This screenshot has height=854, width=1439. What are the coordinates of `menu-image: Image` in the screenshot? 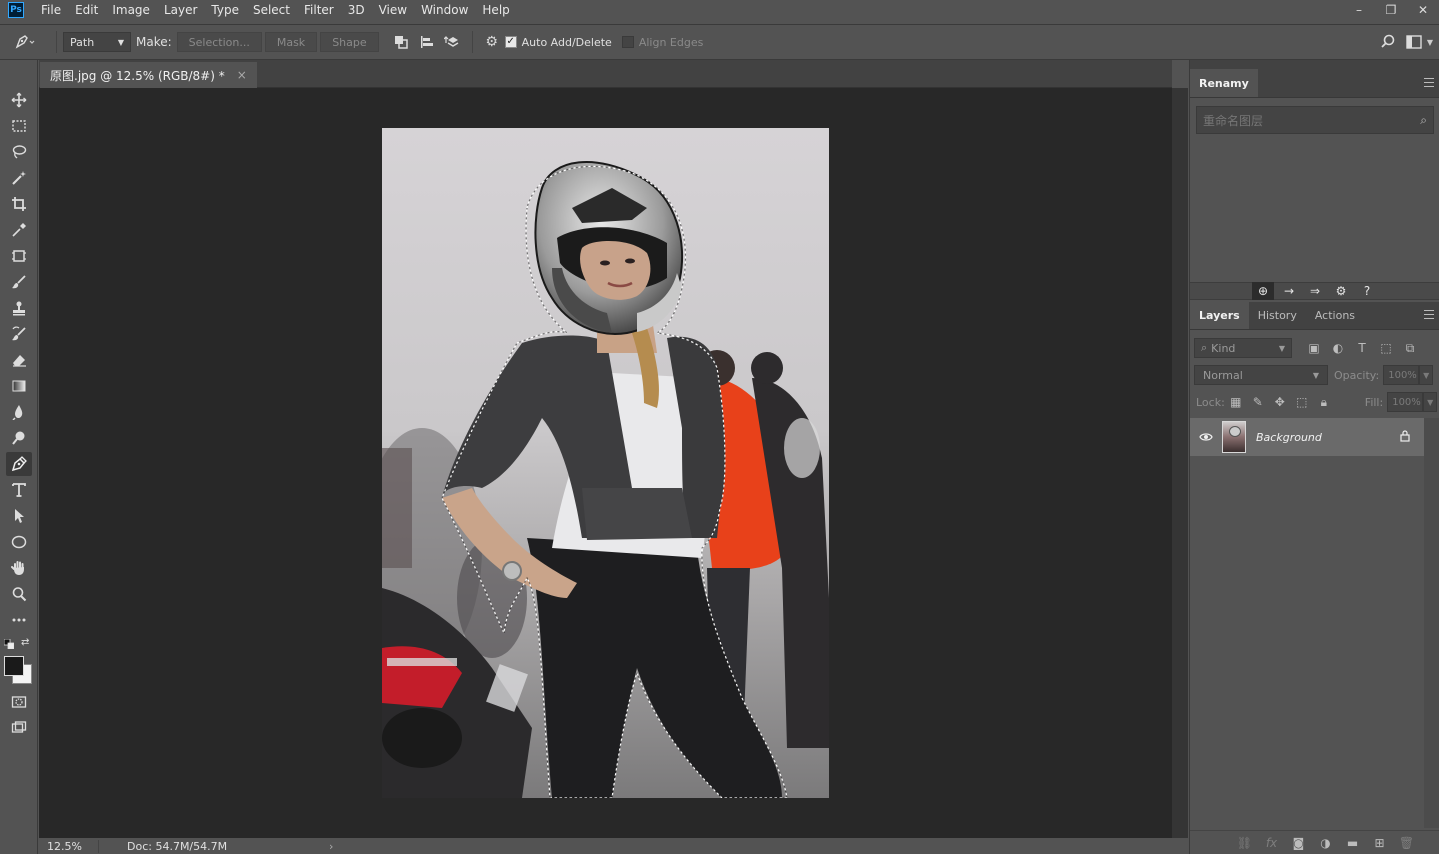 It's located at (131, 10).